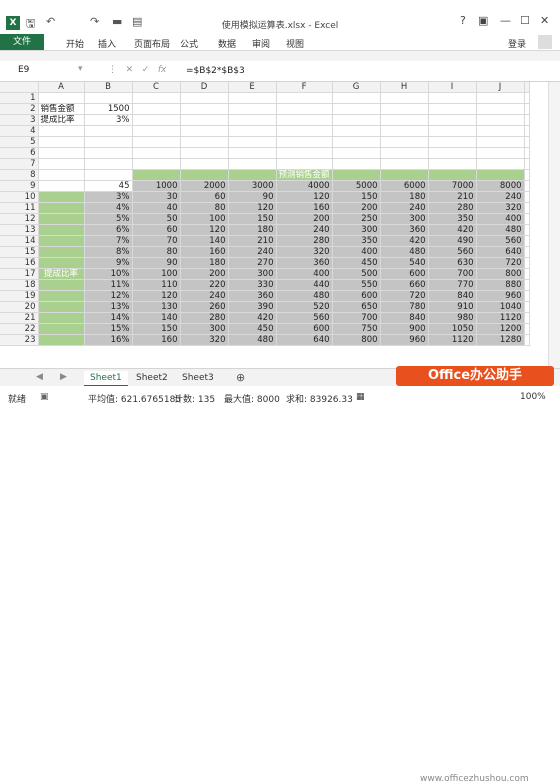  Describe the element at coordinates (404, 186) in the screenshot. I see `header-value-cell: 6000` at that location.